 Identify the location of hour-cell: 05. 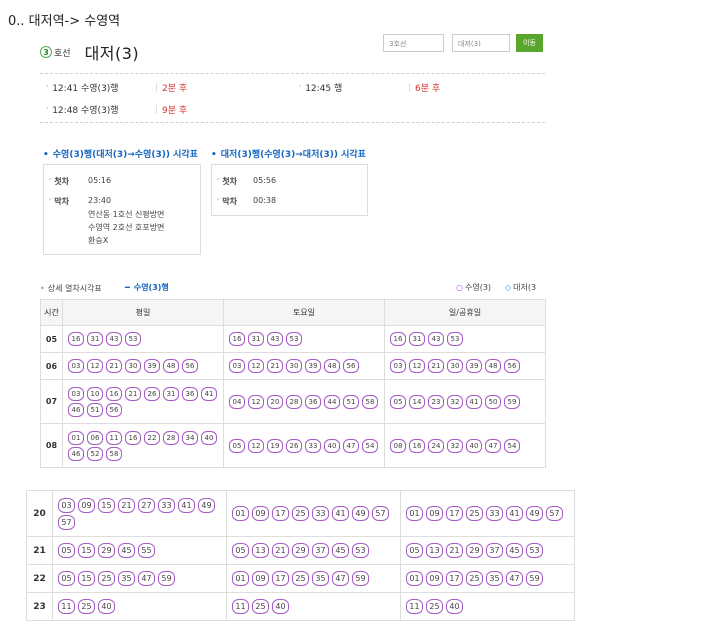
(51, 339).